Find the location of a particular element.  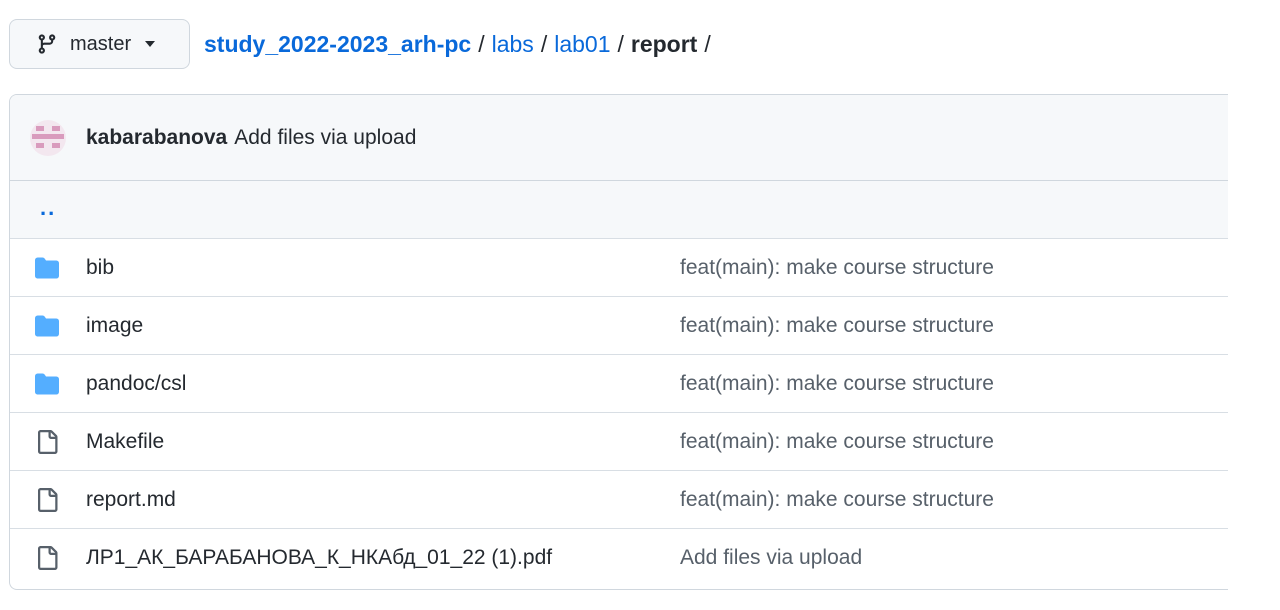

latest-commit-header: kabarabanova Add files via upload is located at coordinates (619, 138).